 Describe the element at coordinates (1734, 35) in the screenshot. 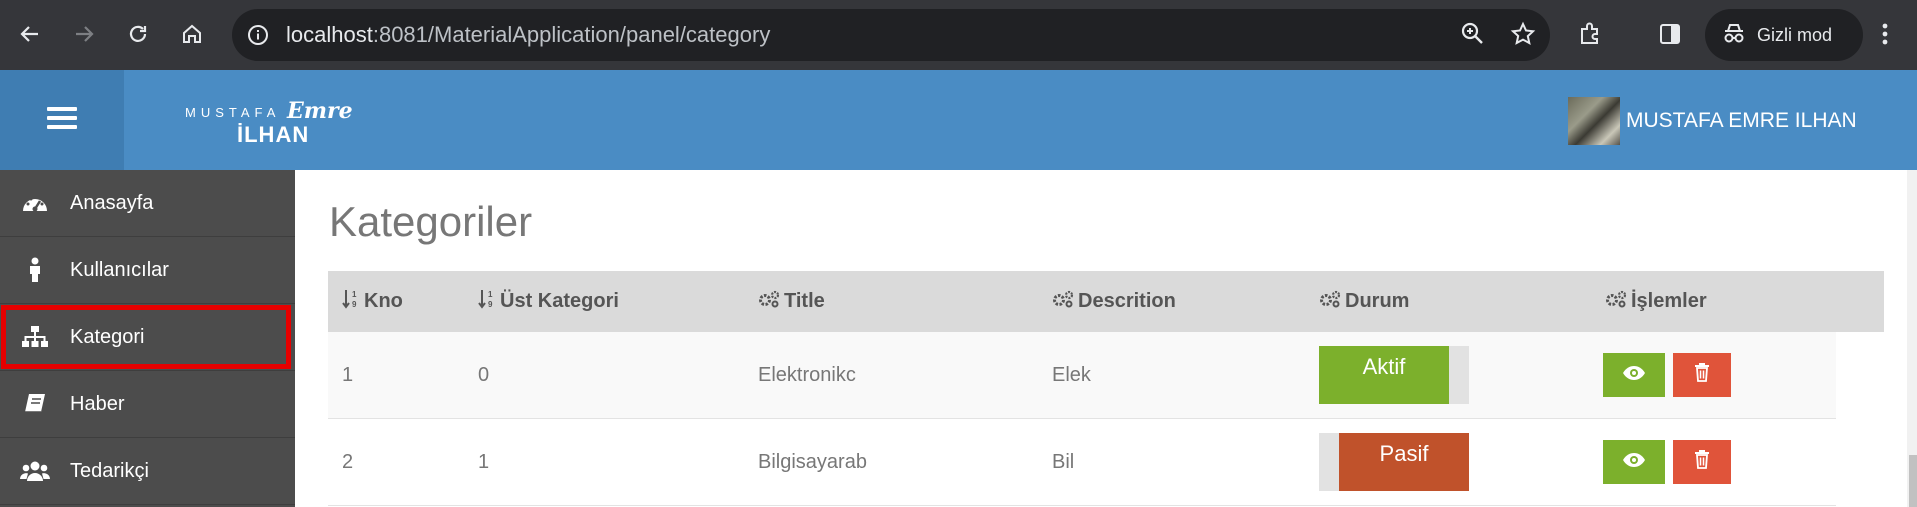

I see `incognito-icon` at that location.